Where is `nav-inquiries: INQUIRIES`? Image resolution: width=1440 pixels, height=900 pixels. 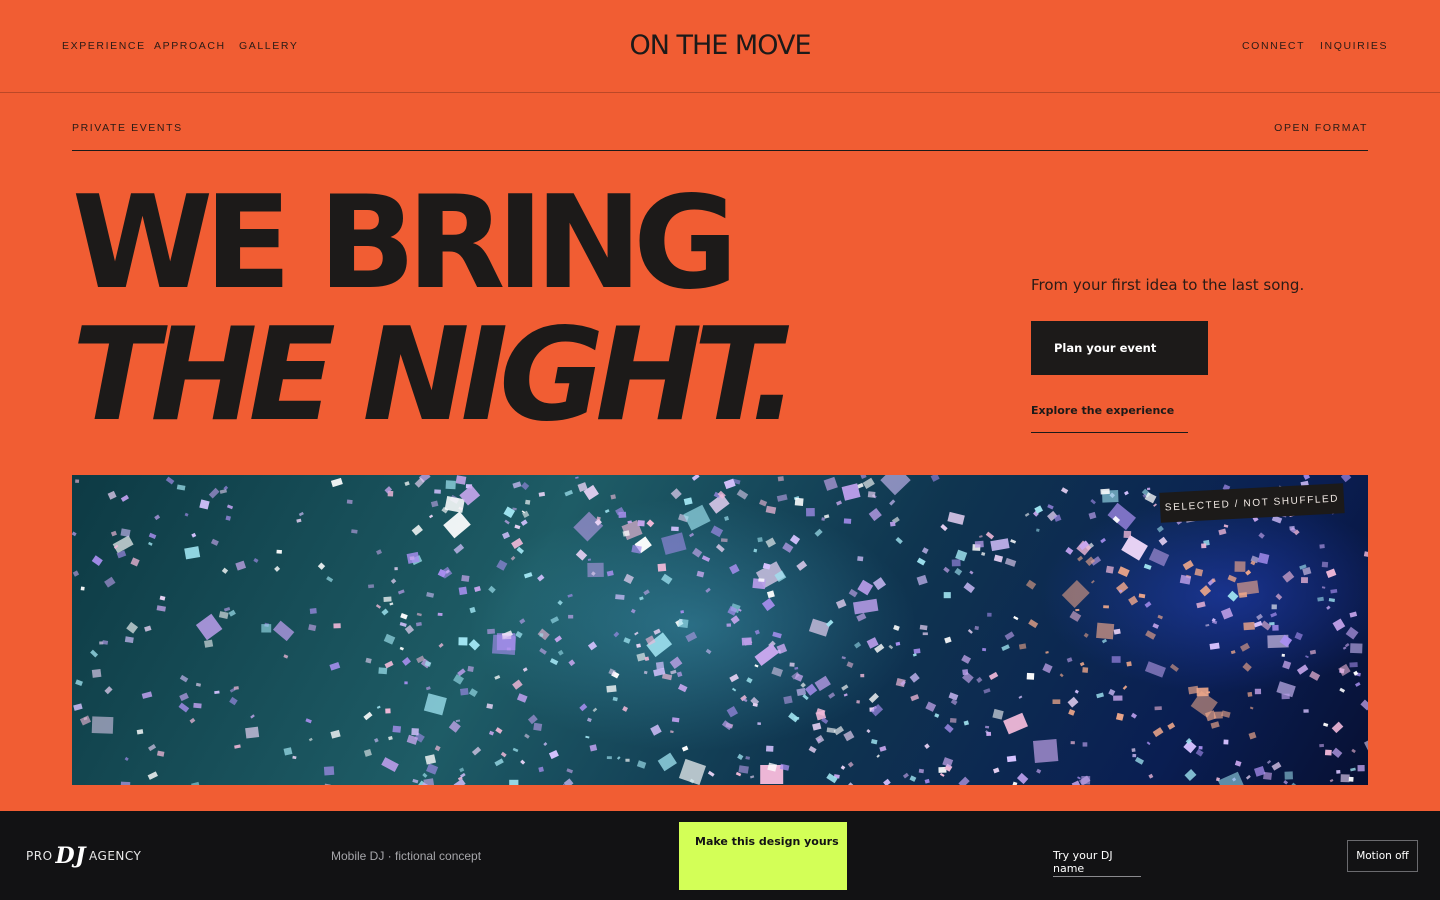 nav-inquiries: INQUIRIES is located at coordinates (1354, 46).